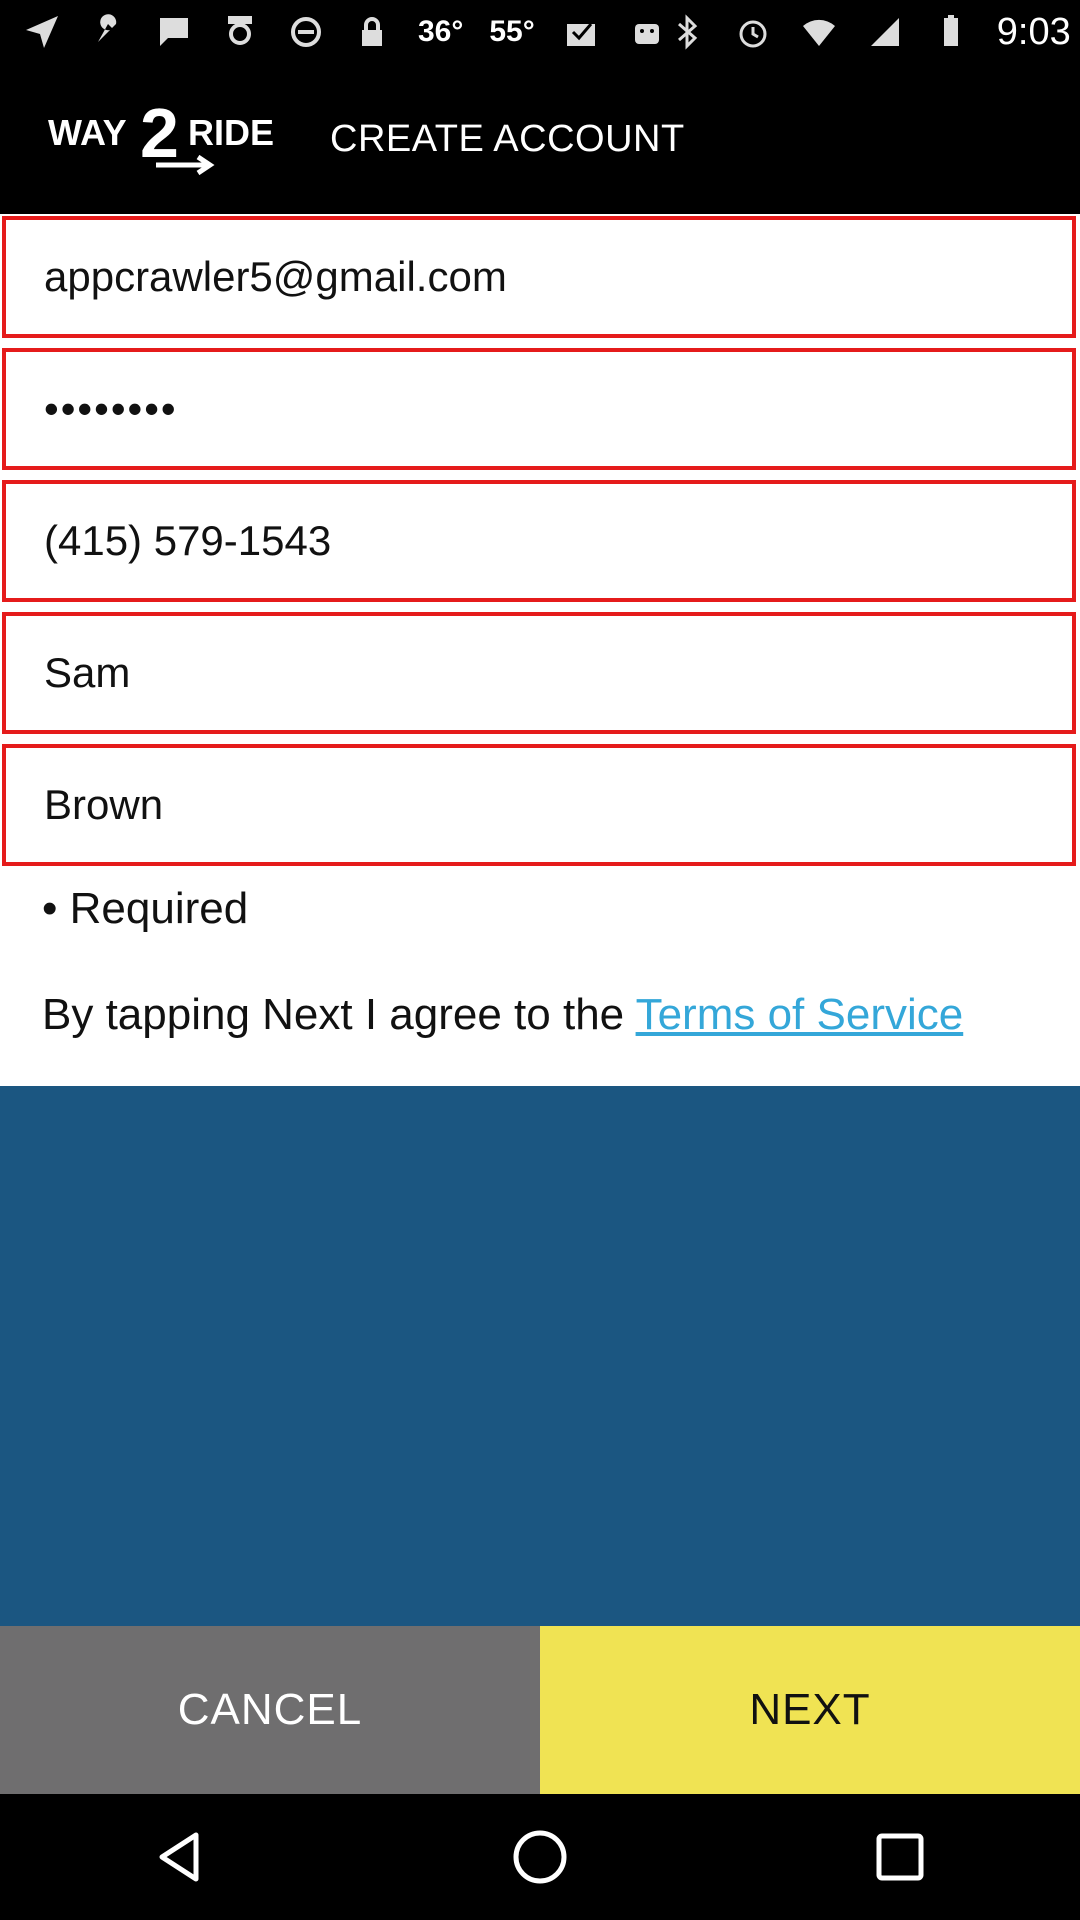  What do you see at coordinates (753, 32) in the screenshot?
I see `alarm-icon` at bounding box center [753, 32].